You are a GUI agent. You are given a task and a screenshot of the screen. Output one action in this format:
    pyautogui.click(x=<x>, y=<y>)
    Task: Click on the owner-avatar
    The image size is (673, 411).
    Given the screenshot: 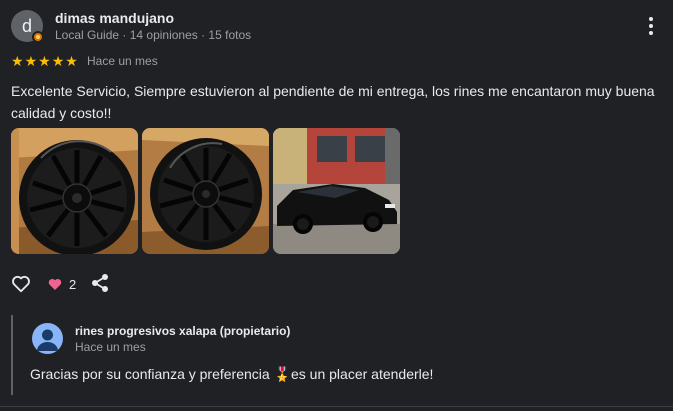 What is the action you would take?
    pyautogui.click(x=47, y=338)
    